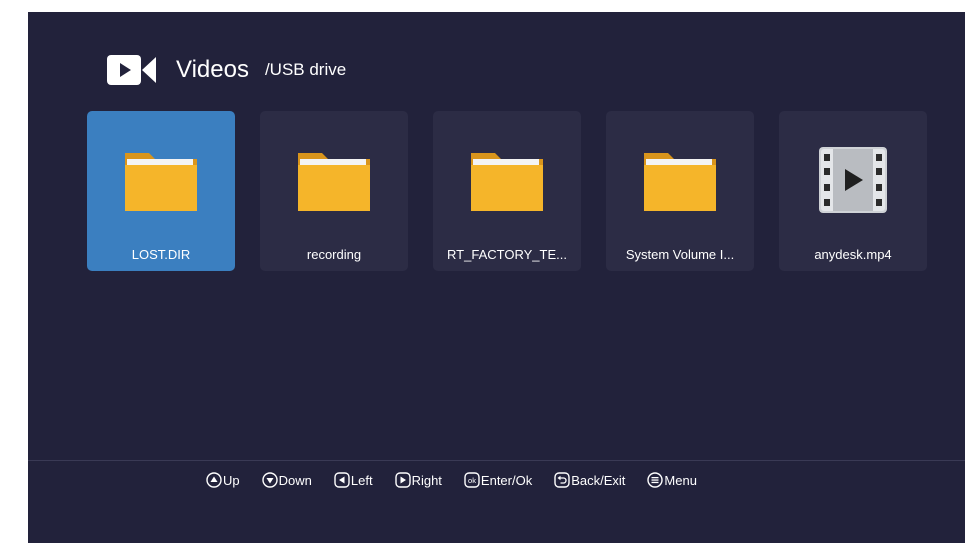 This screenshot has height=543, width=965. I want to click on hint-down: Down, so click(286, 480).